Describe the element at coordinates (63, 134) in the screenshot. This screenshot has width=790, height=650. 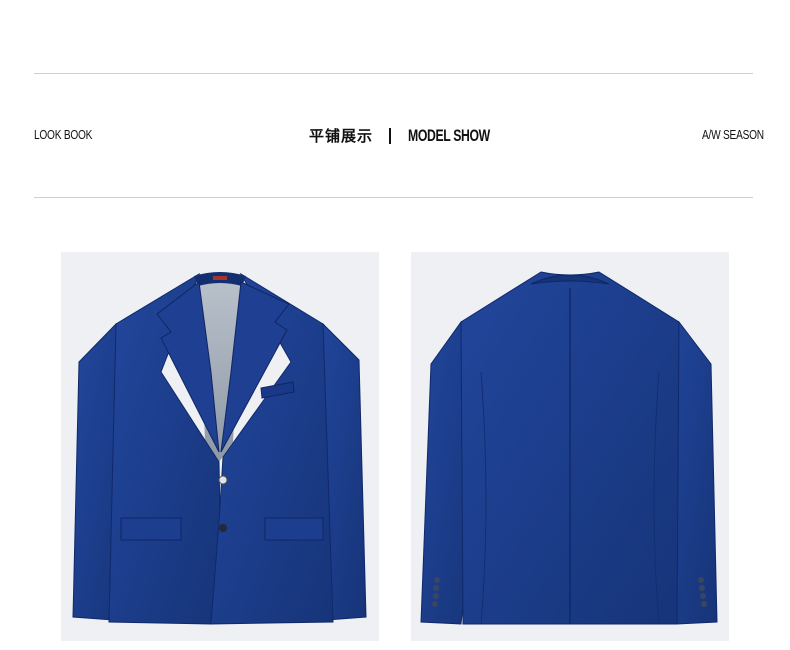
I see `look-book-label: LOOK BOOK` at that location.